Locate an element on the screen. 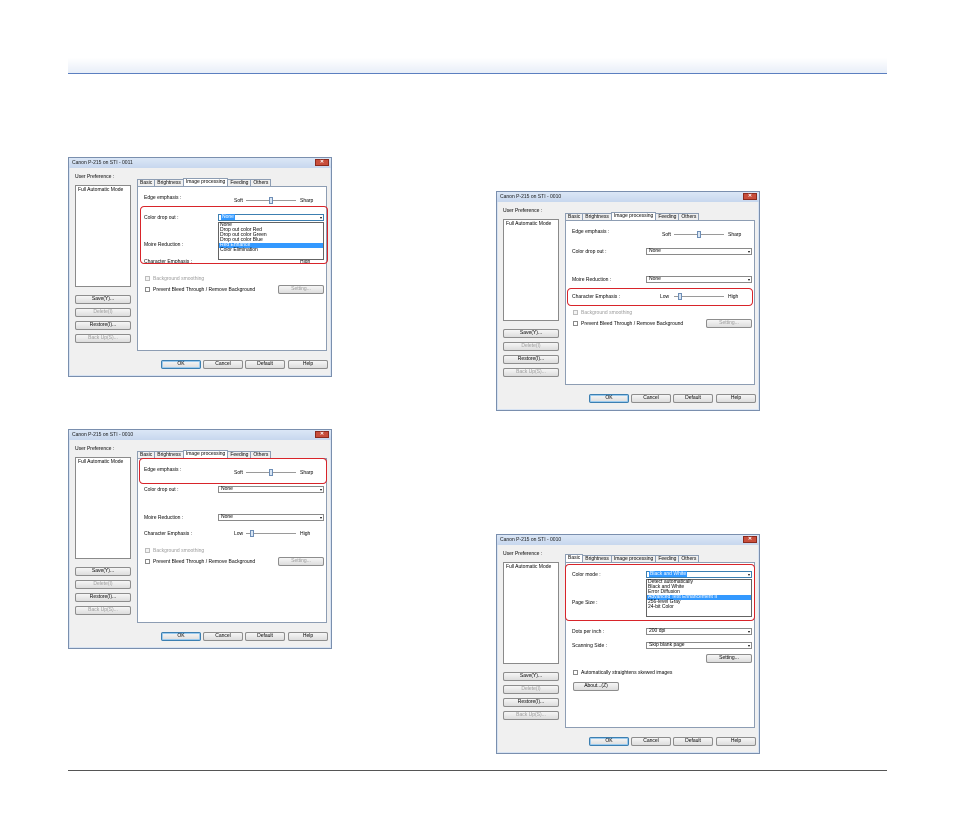 The image size is (954, 818). moire-reduction-label: Moire Reduction : is located at coordinates (164, 245).